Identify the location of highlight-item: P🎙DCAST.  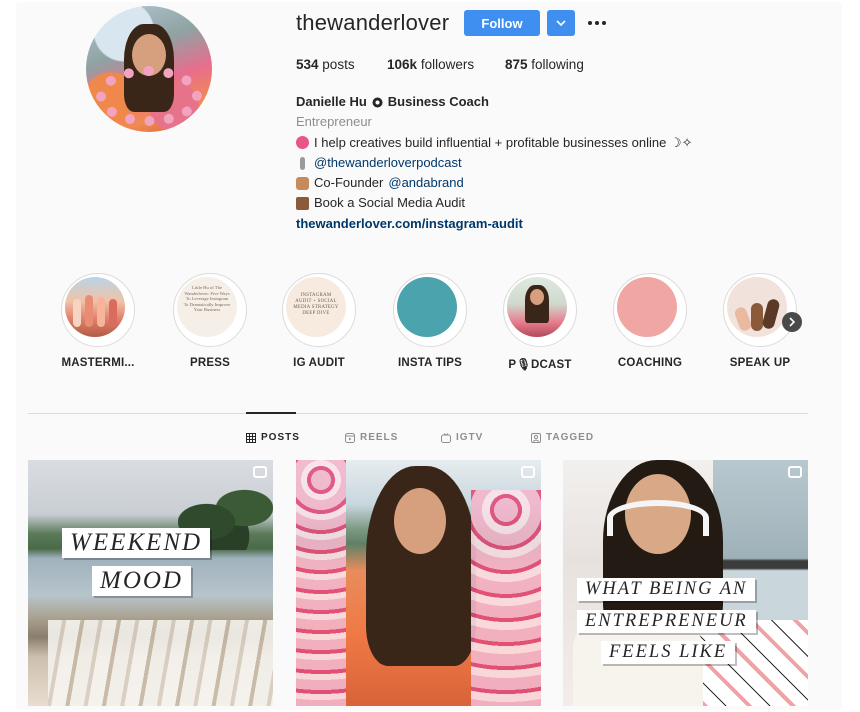
(540, 322).